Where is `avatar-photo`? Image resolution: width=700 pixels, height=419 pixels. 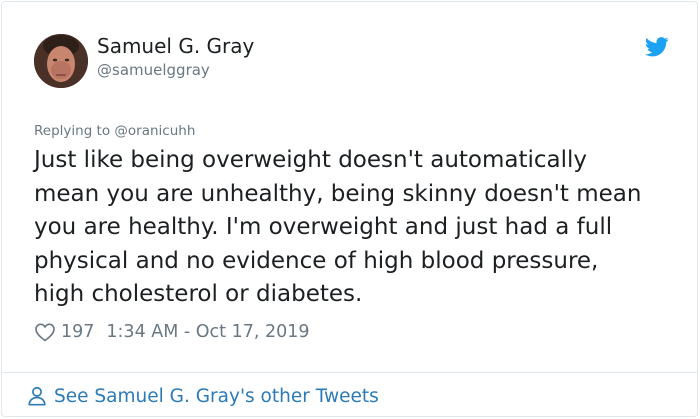
avatar-photo is located at coordinates (61, 61).